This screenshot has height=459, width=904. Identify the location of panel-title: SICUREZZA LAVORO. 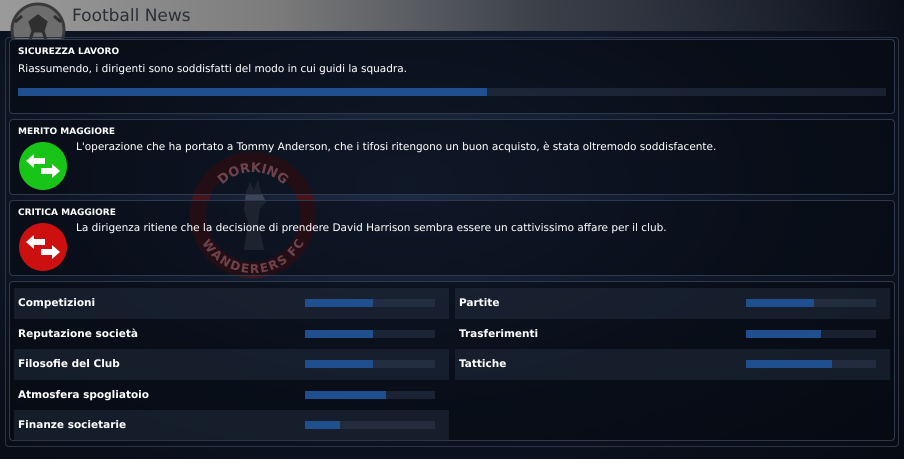
(69, 52).